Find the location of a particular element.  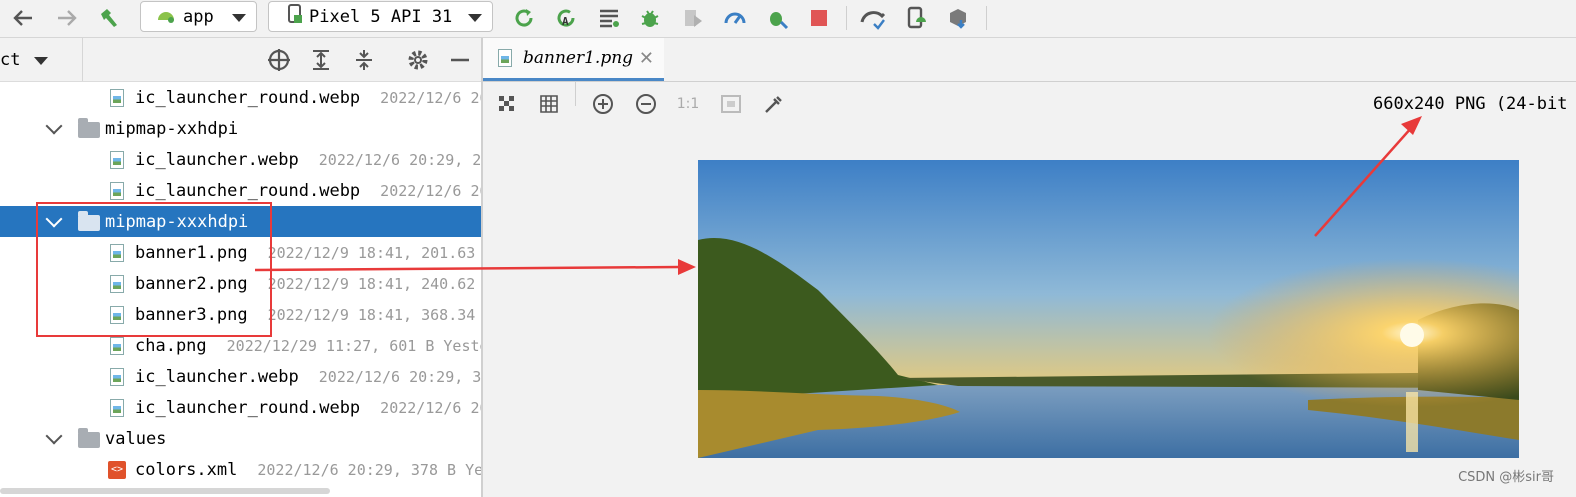

image-info-label: 660x240 PNG (24-bit is located at coordinates (1470, 104).